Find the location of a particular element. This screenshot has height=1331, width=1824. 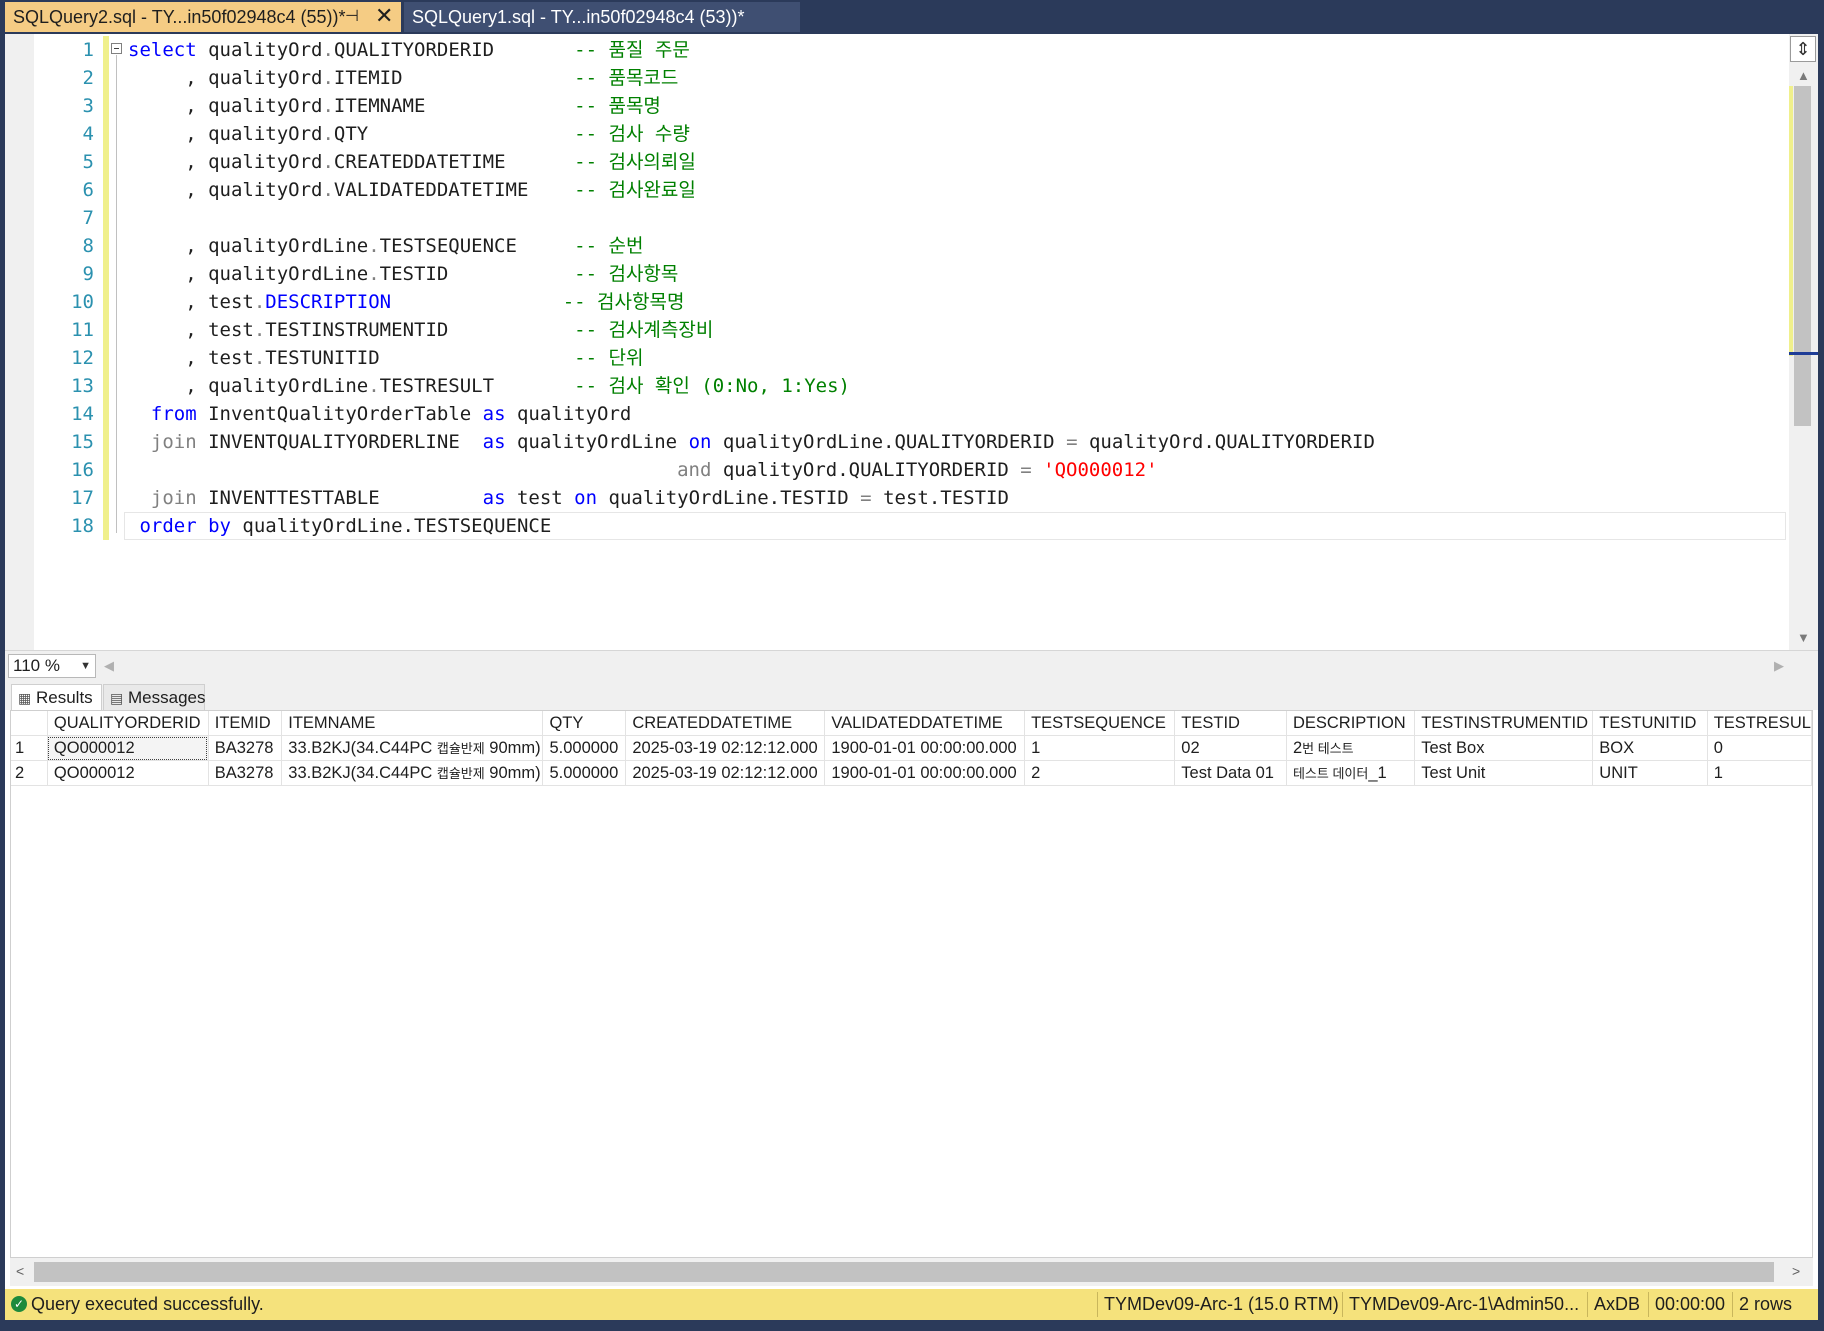

code-text: test.TESTID is located at coordinates (940, 498).